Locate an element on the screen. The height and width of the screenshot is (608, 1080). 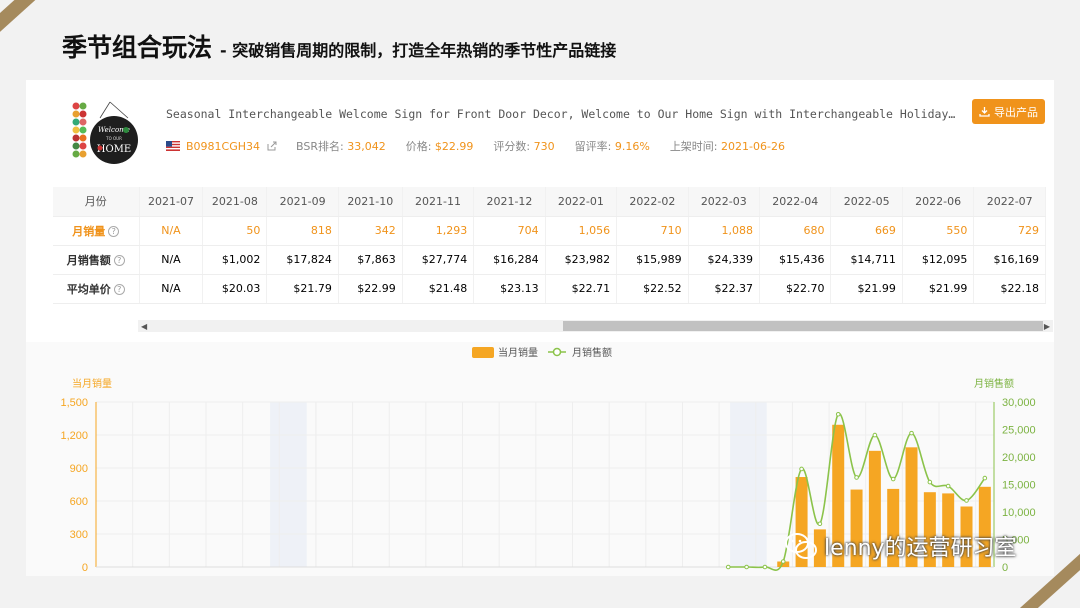
table-cell: 342 is located at coordinates (370, 231).